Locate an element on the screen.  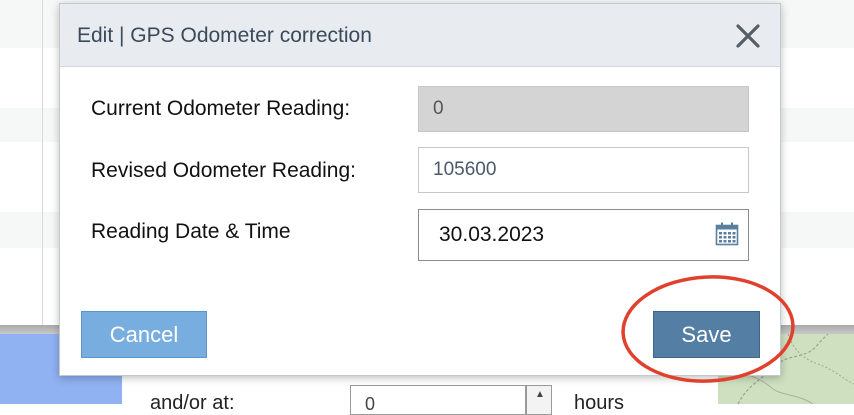
save-button: Save is located at coordinates (706, 334).